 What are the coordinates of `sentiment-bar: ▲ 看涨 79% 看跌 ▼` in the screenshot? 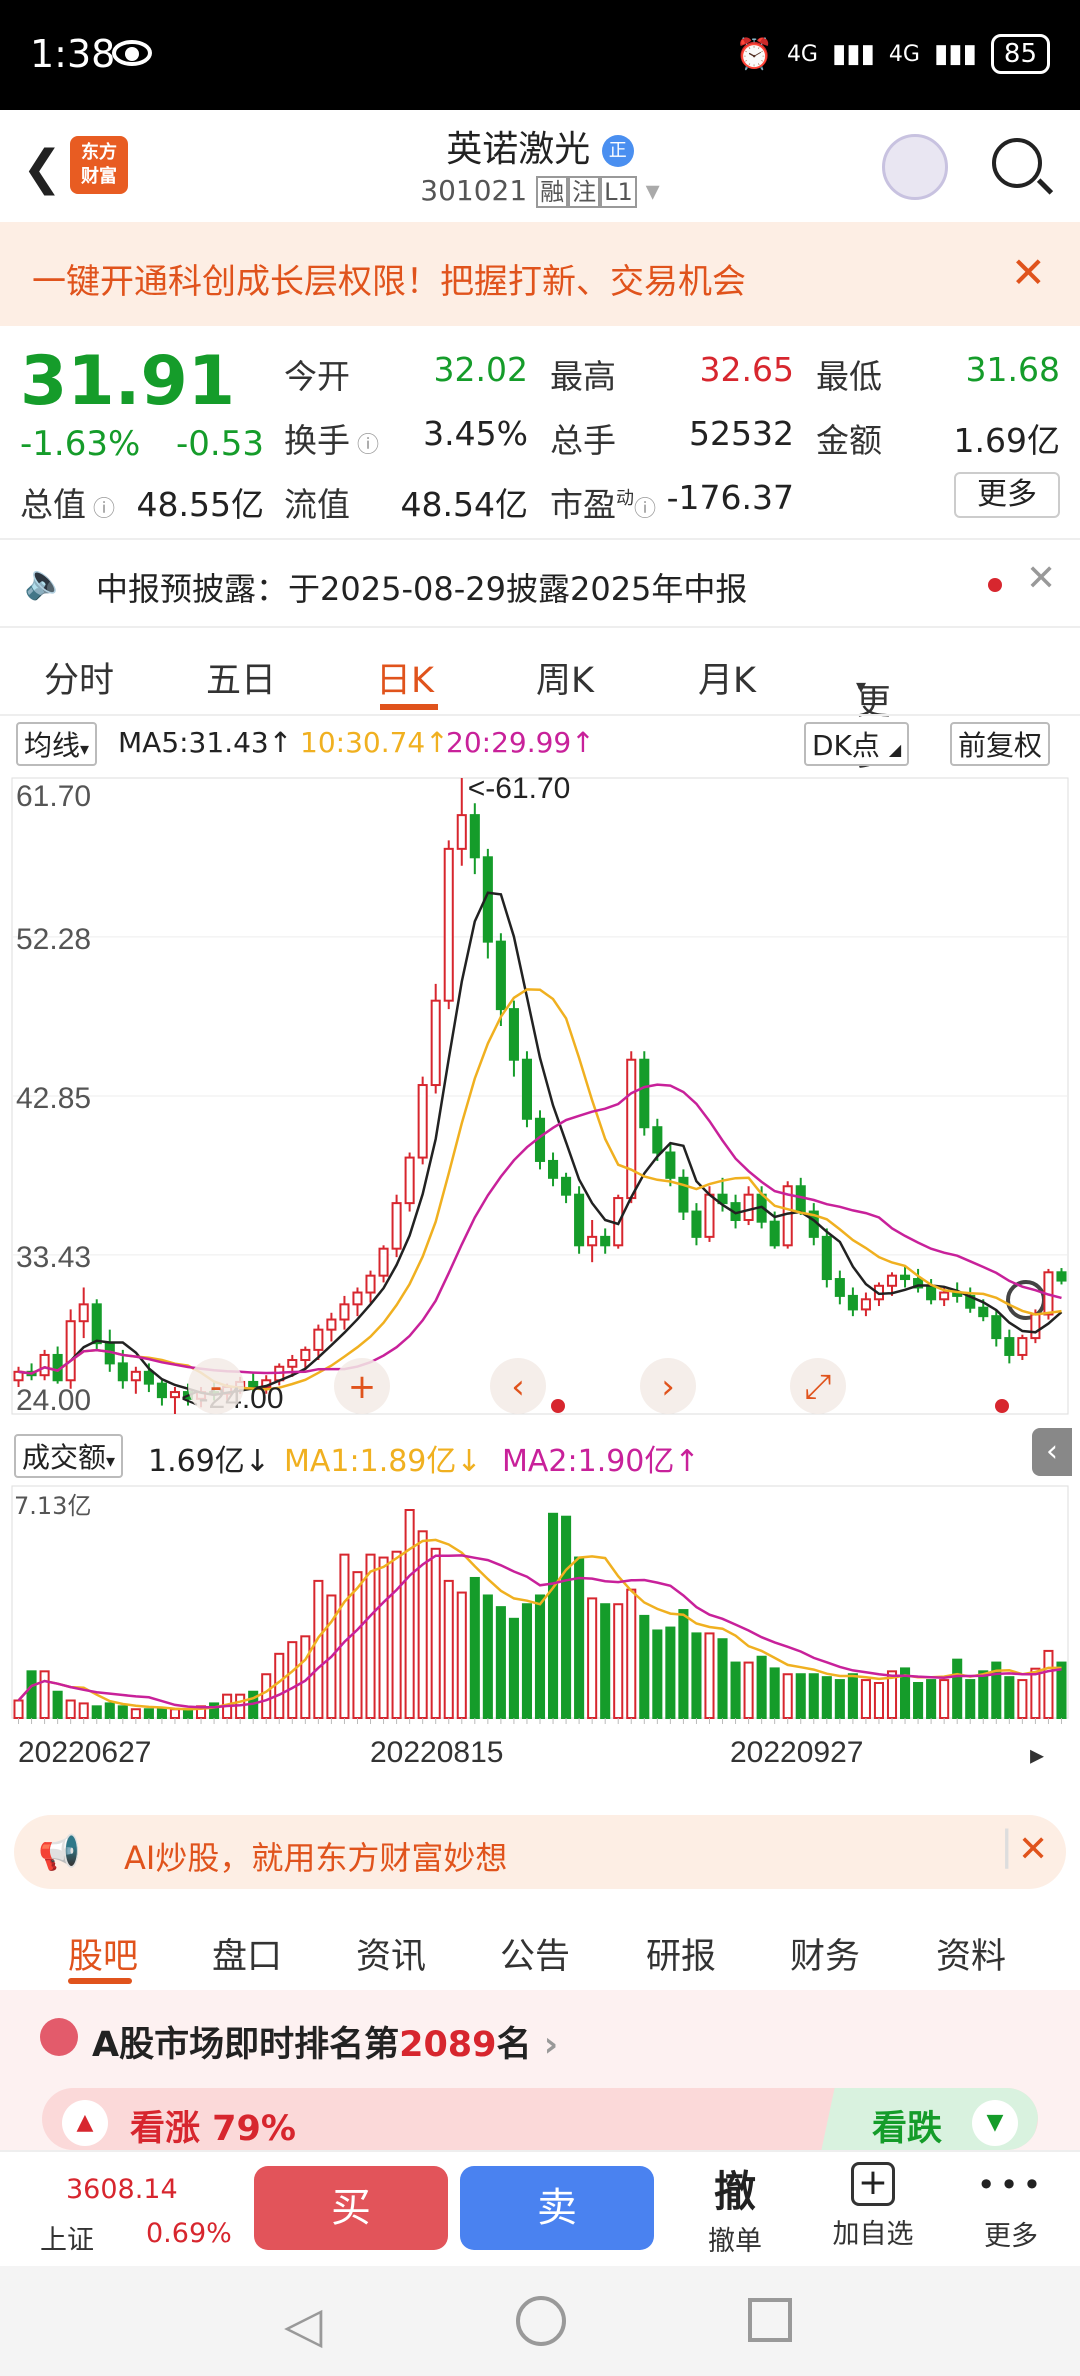 It's located at (540, 2119).